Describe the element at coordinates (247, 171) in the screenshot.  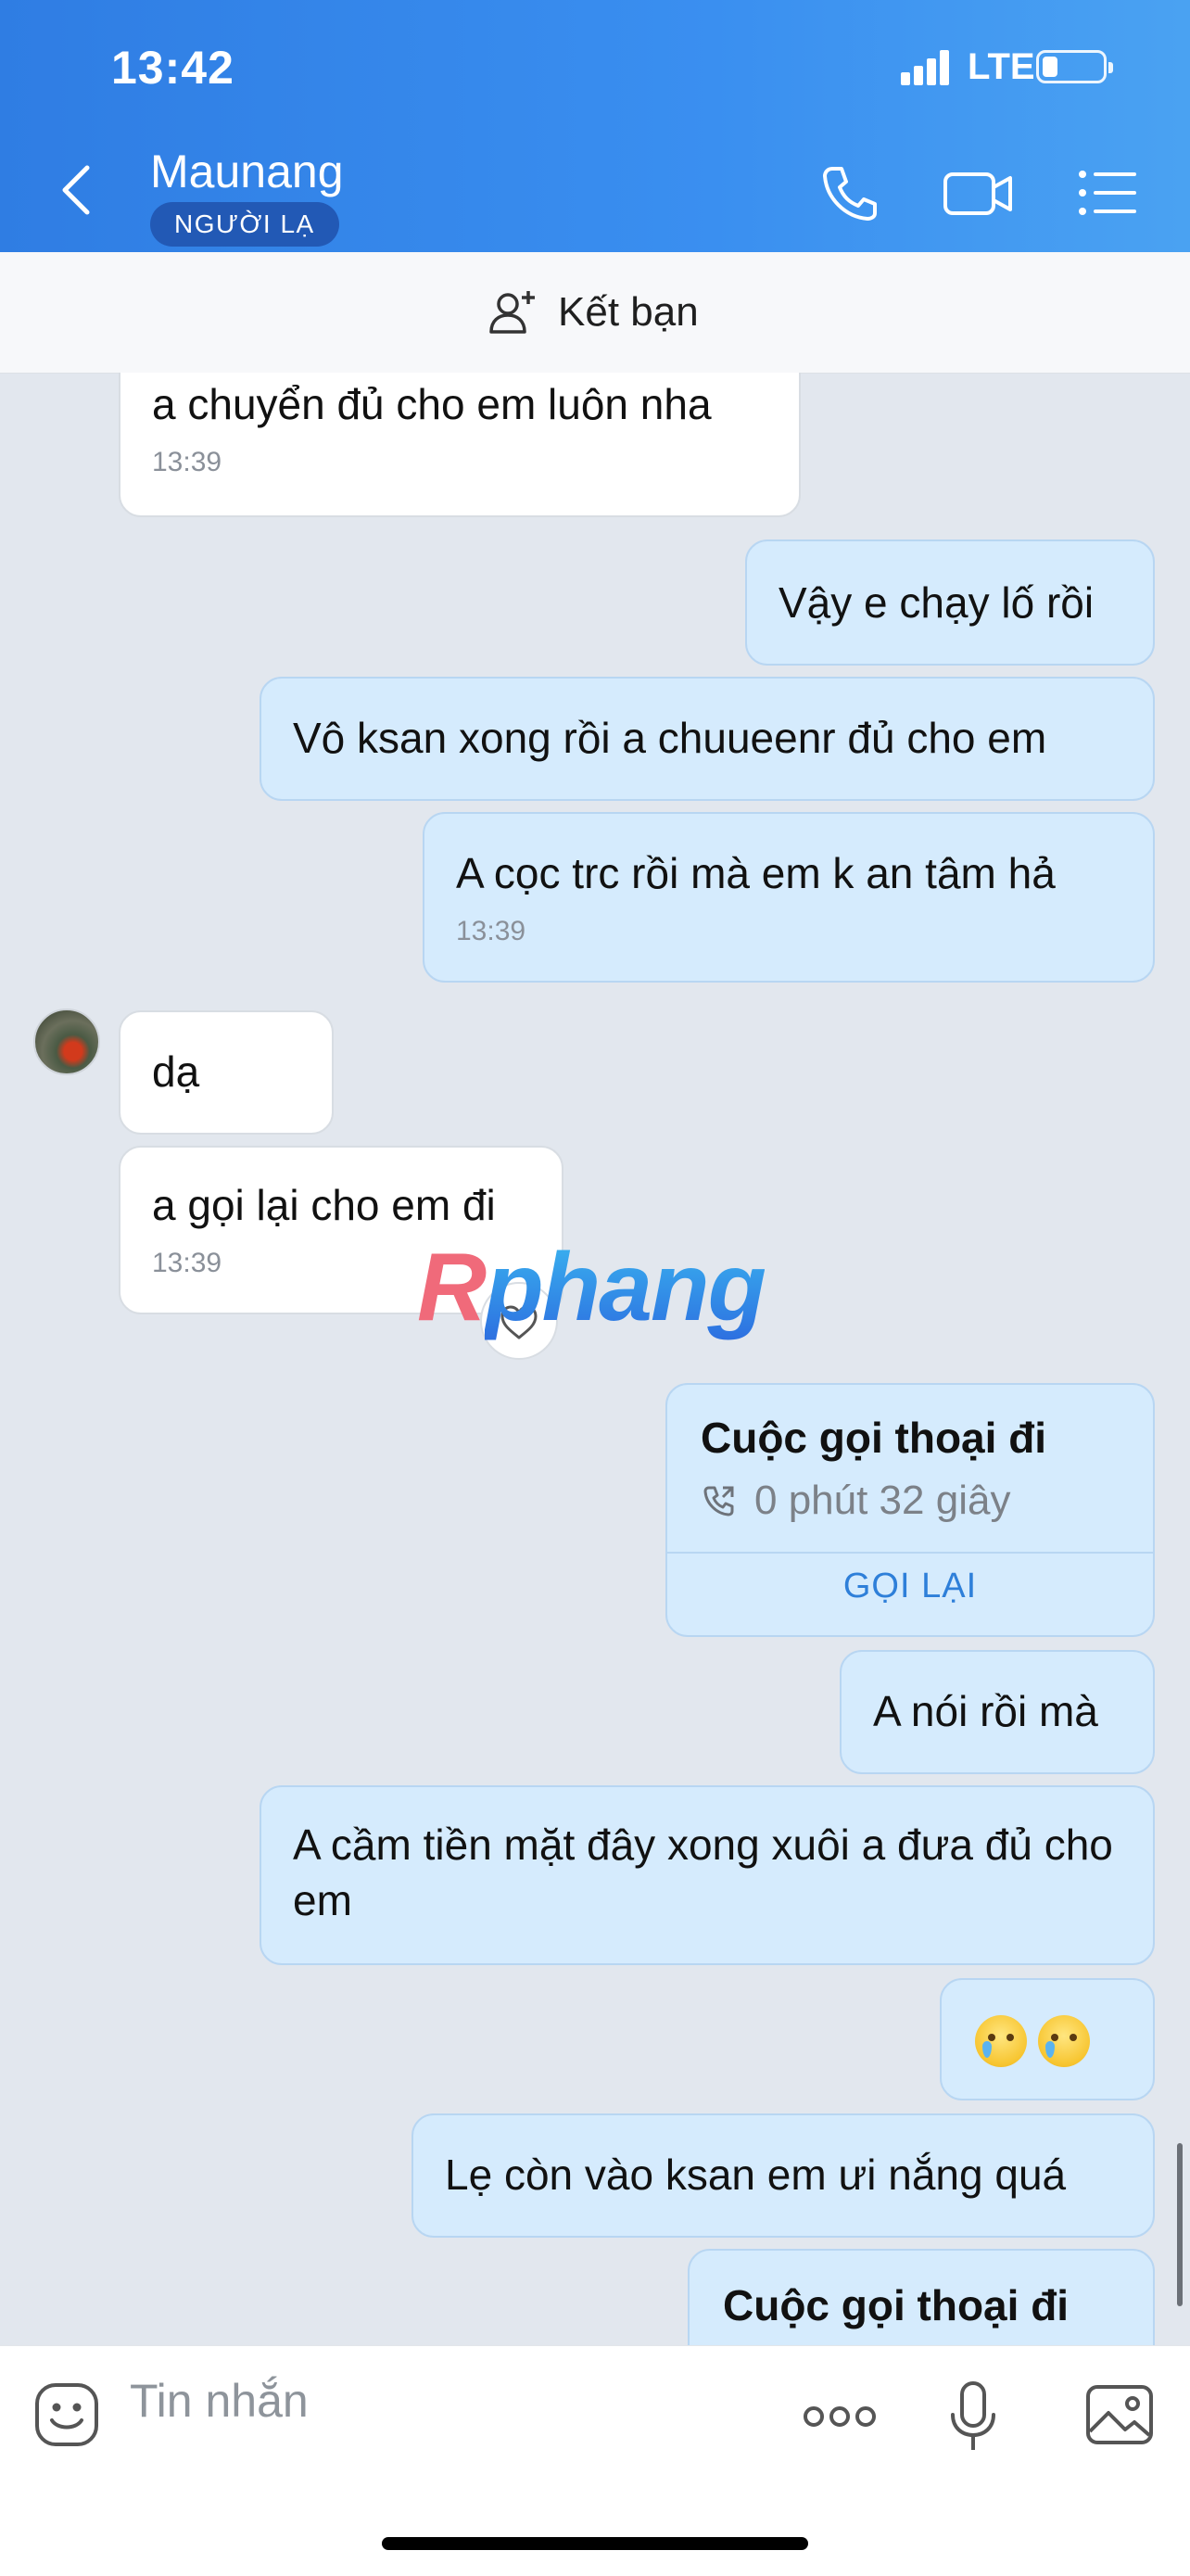
I see `contact-name: Maunang` at that location.